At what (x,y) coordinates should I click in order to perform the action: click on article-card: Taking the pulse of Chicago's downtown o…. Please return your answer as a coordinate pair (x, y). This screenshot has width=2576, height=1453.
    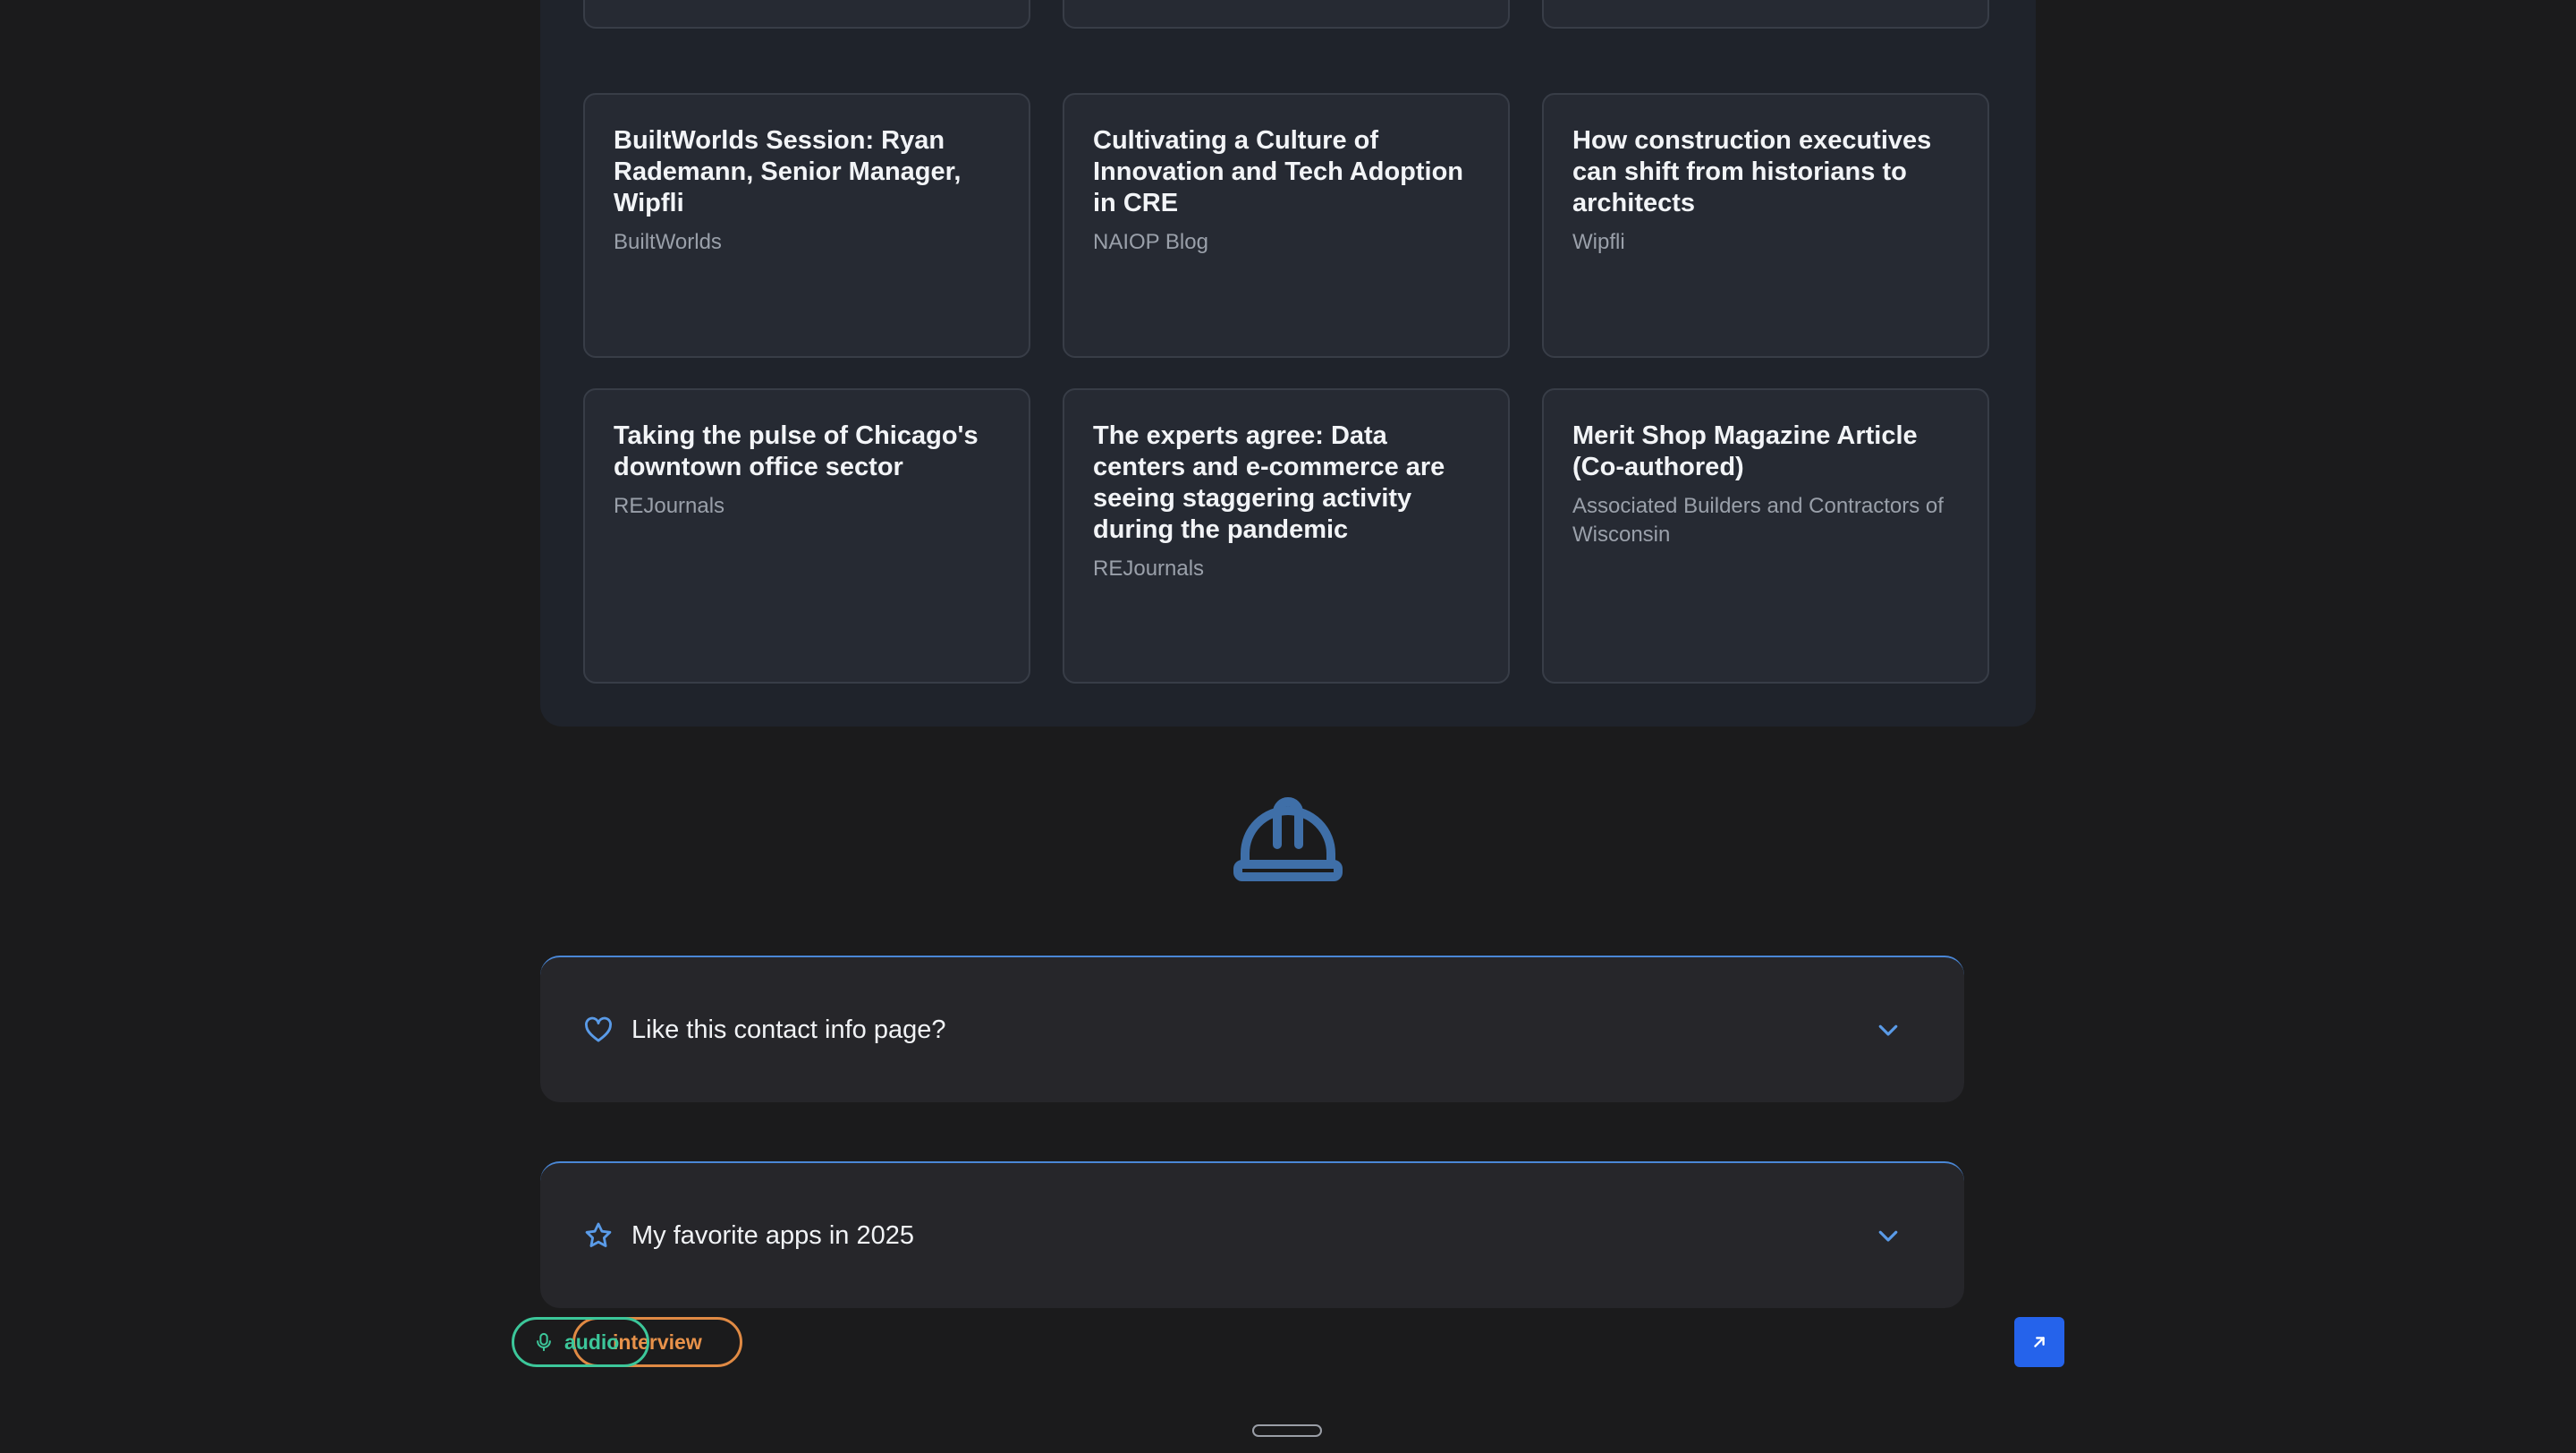
    Looking at the image, I should click on (806, 536).